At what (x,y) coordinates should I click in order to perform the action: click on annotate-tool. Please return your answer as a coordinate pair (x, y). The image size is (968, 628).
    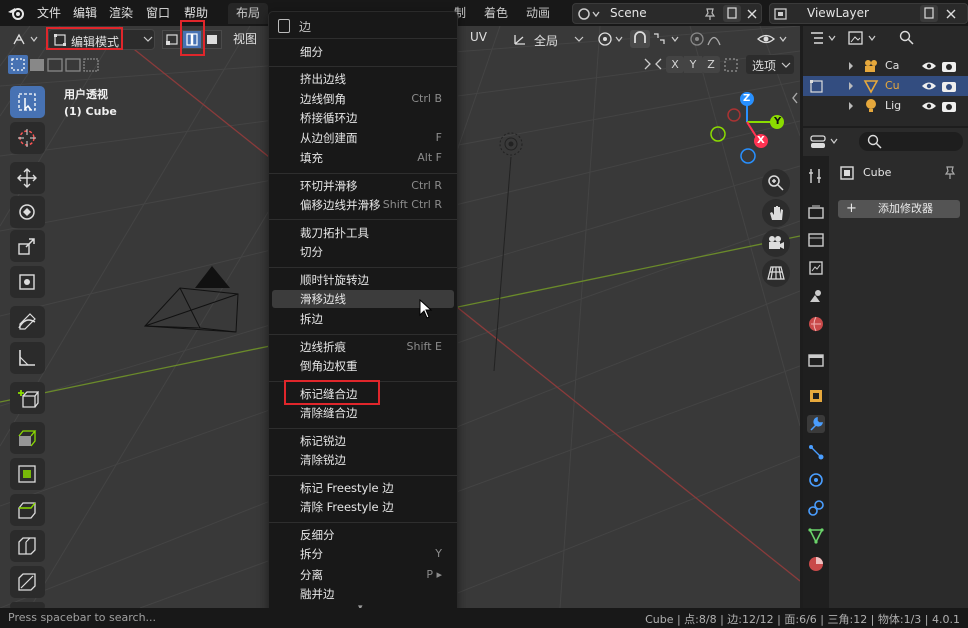
    Looking at the image, I should click on (27, 322).